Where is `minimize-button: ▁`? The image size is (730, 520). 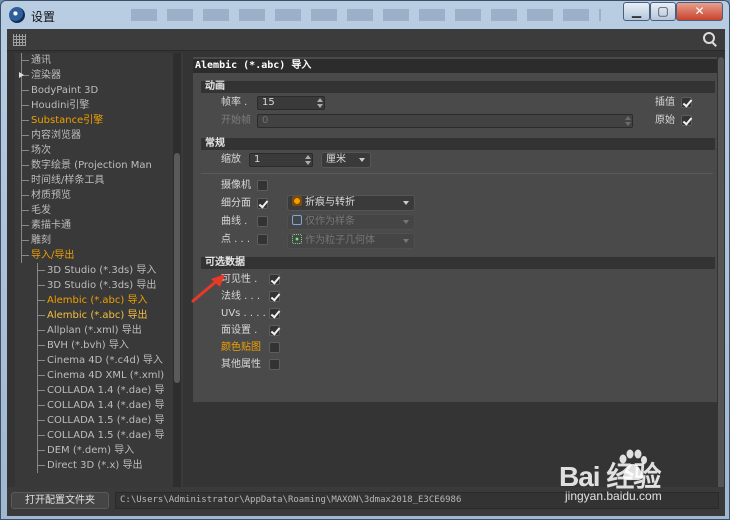
minimize-button: ▁ is located at coordinates (636, 11).